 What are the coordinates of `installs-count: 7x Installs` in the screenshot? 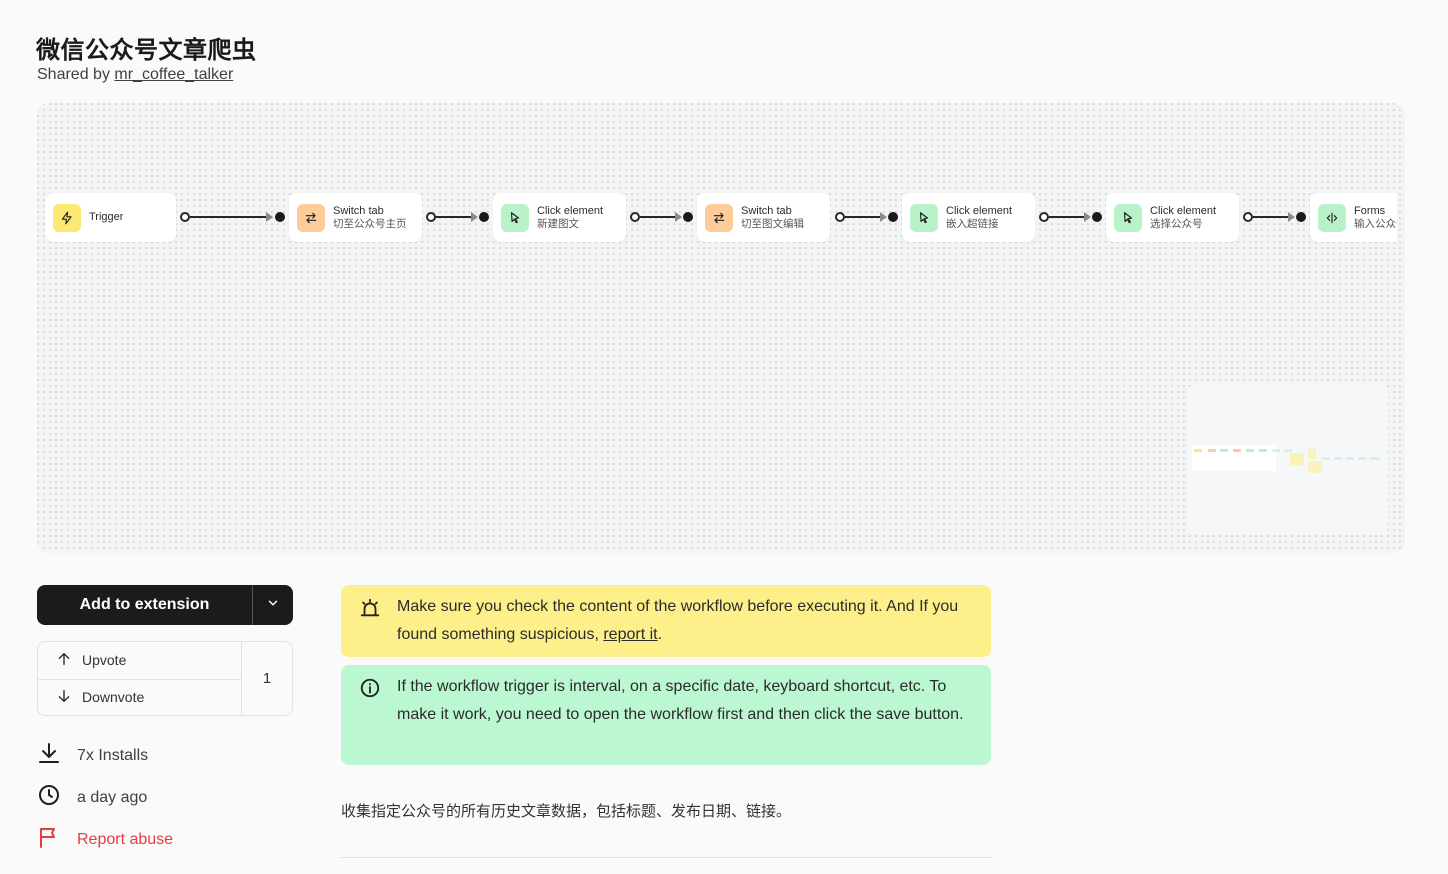 It's located at (113, 755).